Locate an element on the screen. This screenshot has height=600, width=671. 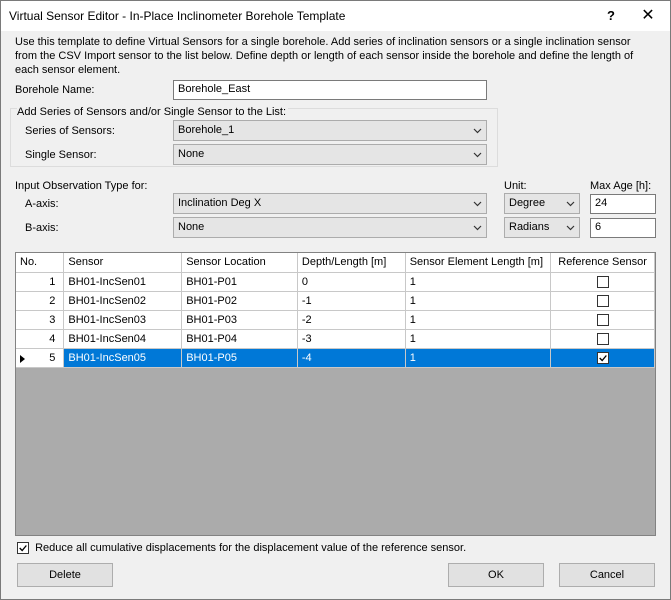
a-axis-label: A-axis: is located at coordinates (42, 204).